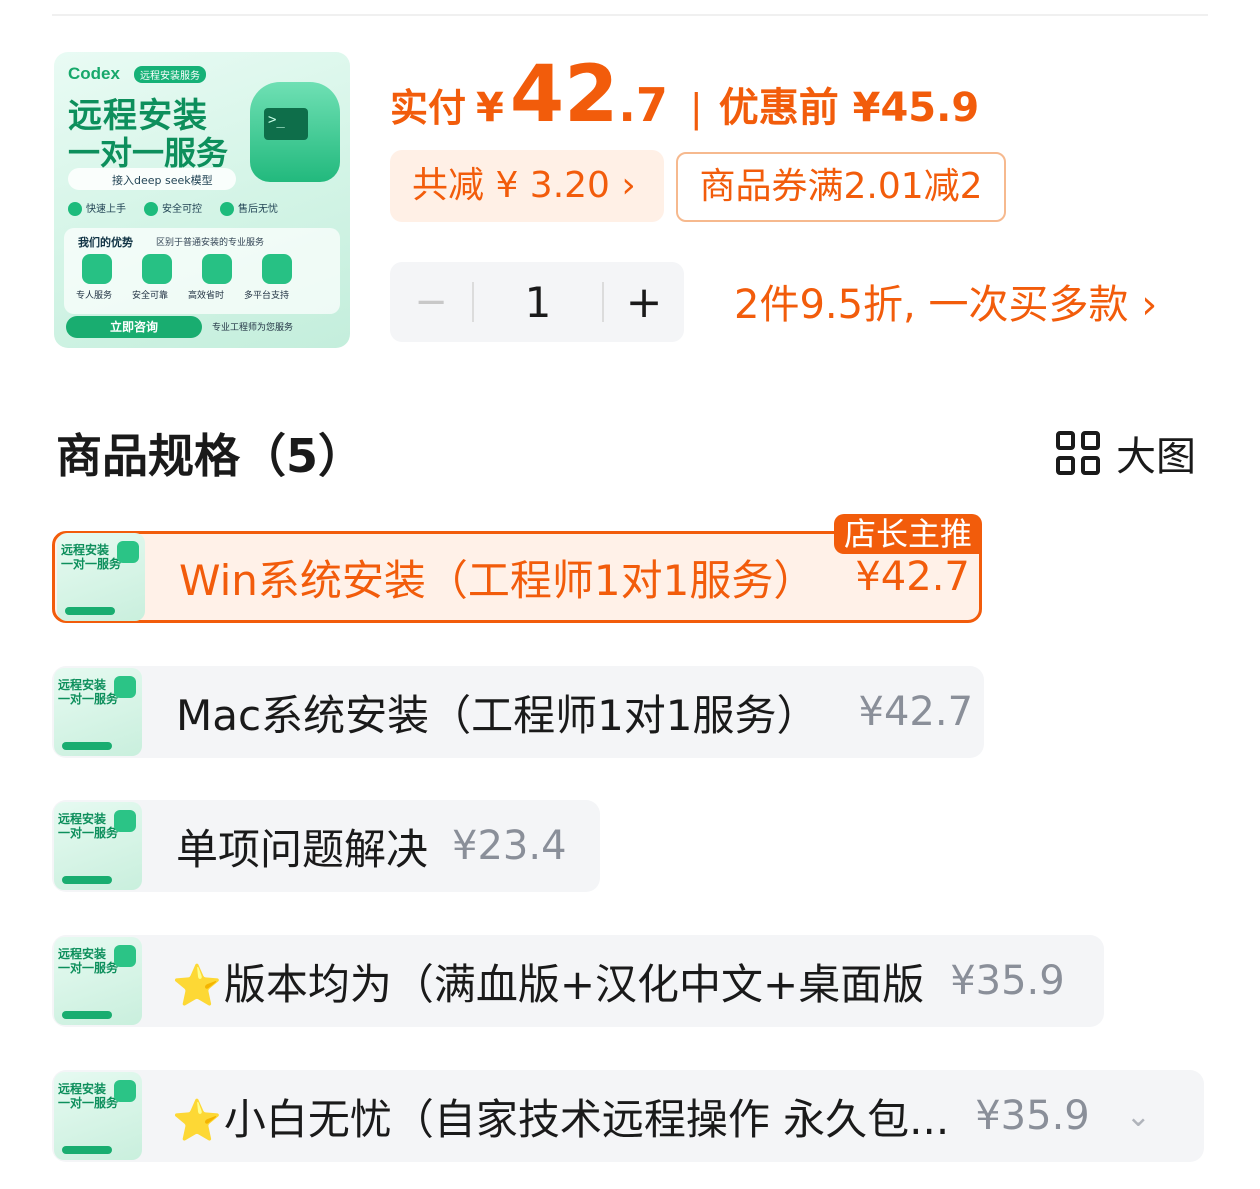 The image size is (1260, 1189). What do you see at coordinates (841, 187) in the screenshot?
I see `coupon-badge: 商品券满2.01减2` at bounding box center [841, 187].